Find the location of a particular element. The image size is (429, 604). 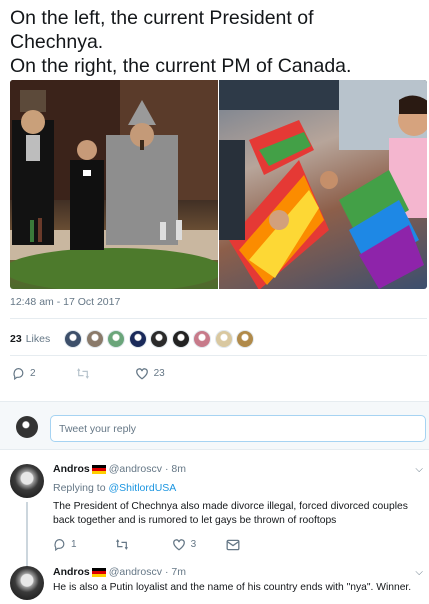

like-button: 23 is located at coordinates (150, 373).